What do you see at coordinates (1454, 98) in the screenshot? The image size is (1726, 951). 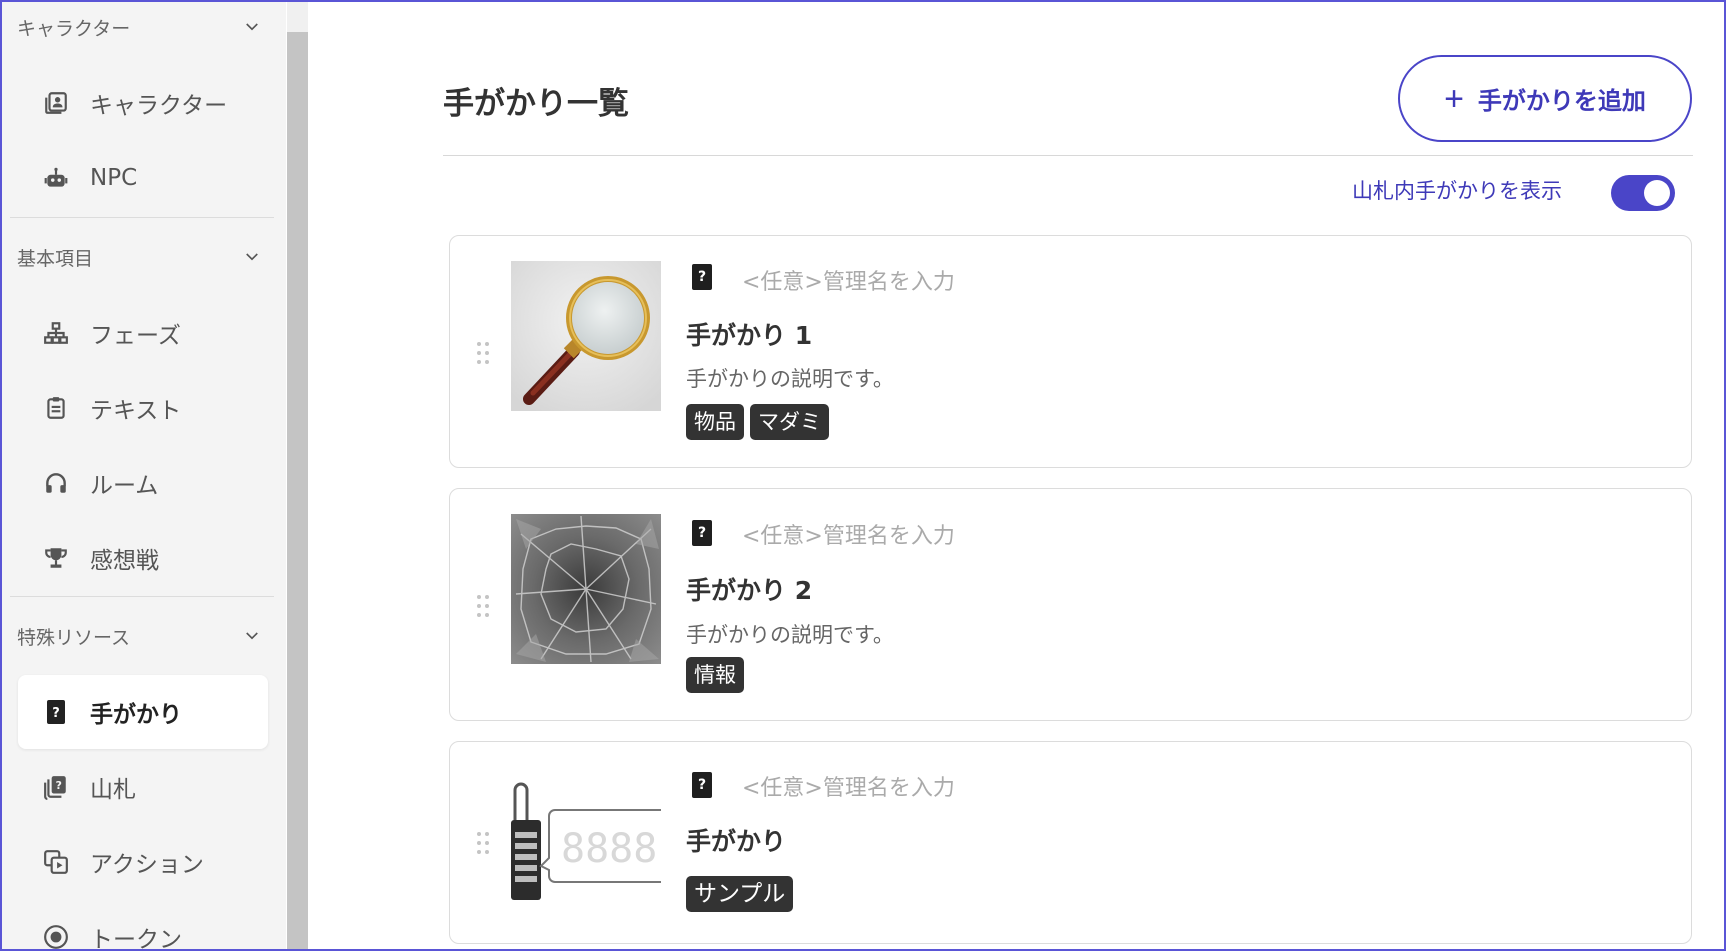 I see `plus-icon: +` at bounding box center [1454, 98].